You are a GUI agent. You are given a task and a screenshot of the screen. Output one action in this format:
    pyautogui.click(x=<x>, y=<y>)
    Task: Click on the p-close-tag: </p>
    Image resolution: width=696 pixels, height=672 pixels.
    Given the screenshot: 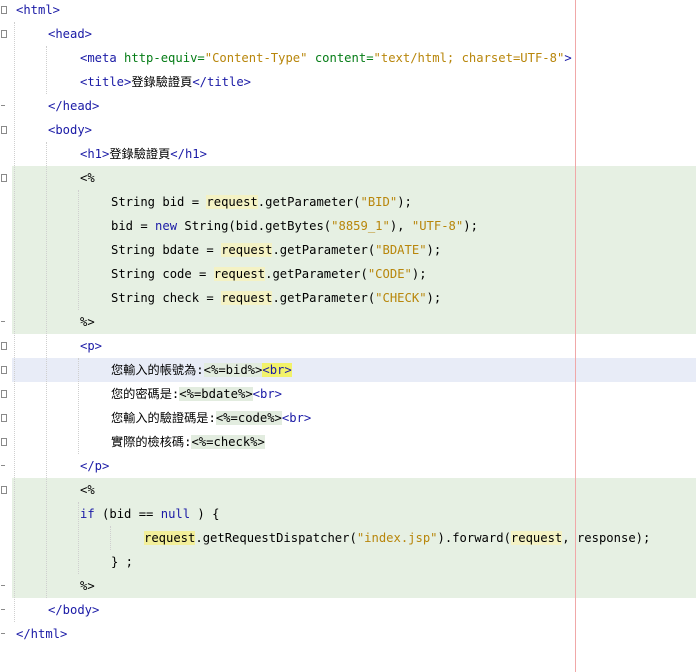 What is the action you would take?
    pyautogui.click(x=95, y=466)
    